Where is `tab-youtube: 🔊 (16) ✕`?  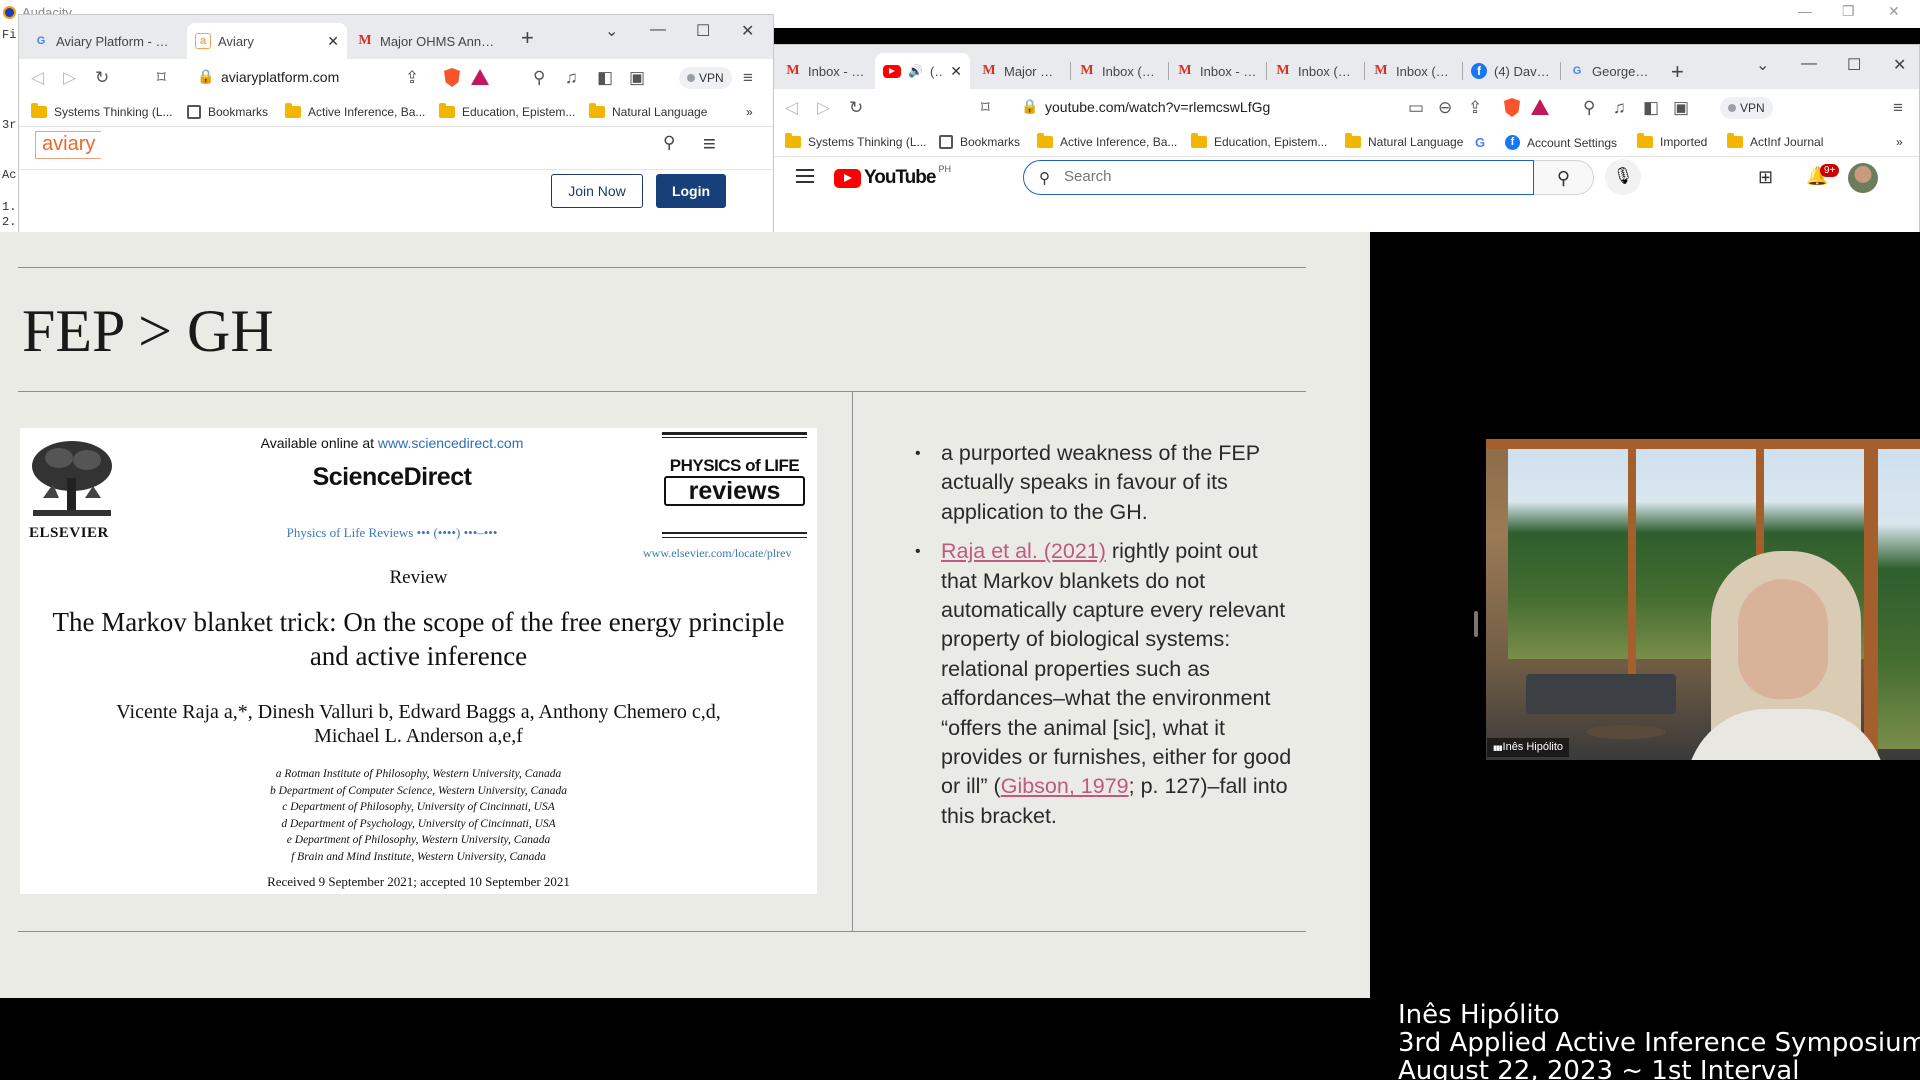 tab-youtube: 🔊 (16) ✕ is located at coordinates (922, 71).